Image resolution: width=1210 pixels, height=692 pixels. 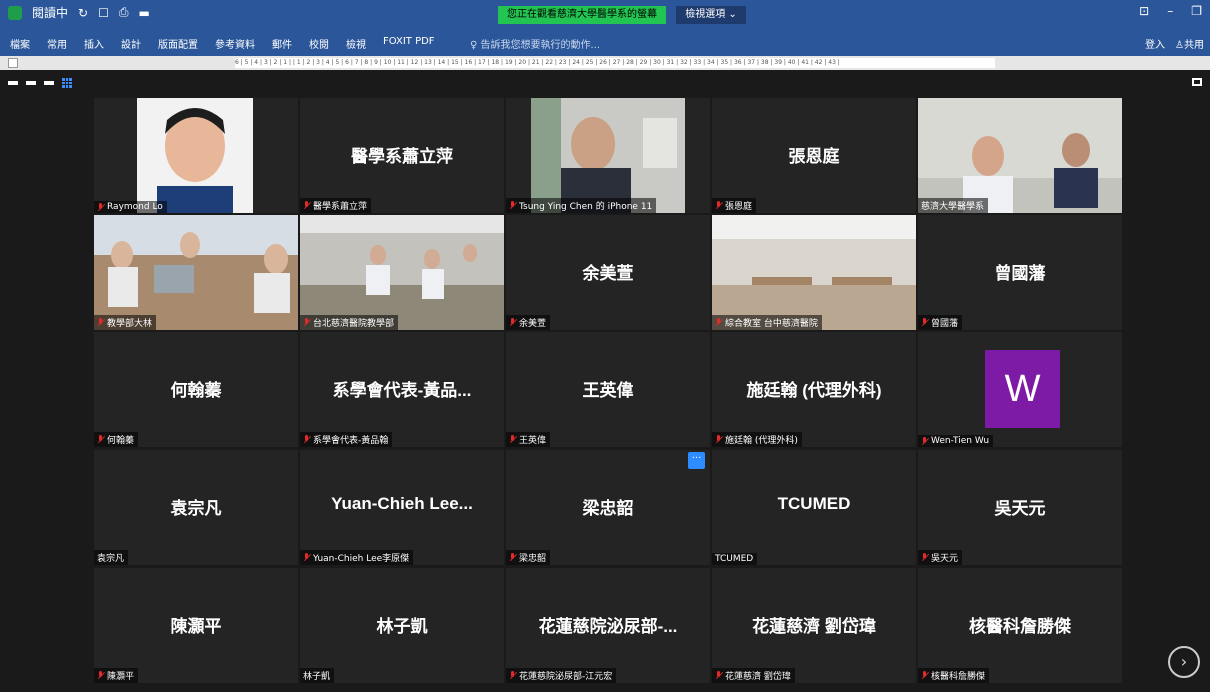 What do you see at coordinates (402, 389) in the screenshot?
I see `participant-tile: 系學會代表-黃品... 系學會代表-黃品翰` at bounding box center [402, 389].